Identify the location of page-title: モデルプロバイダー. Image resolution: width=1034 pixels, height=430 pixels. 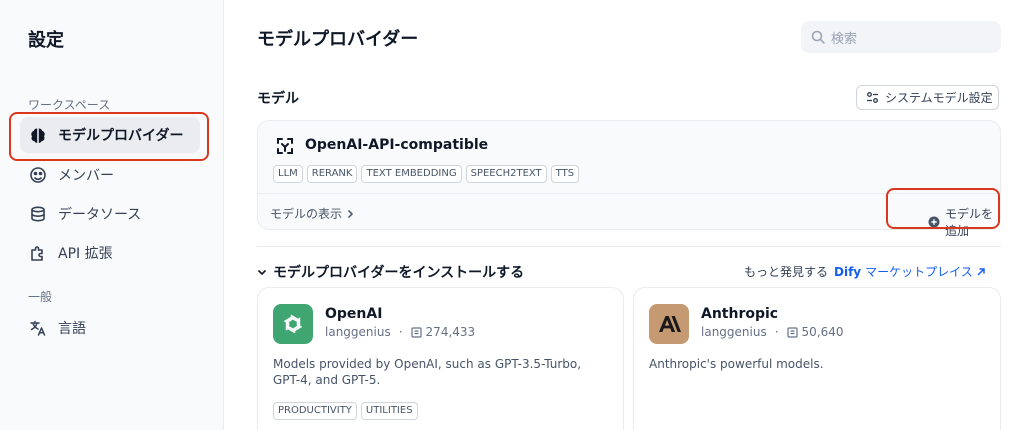
(338, 39).